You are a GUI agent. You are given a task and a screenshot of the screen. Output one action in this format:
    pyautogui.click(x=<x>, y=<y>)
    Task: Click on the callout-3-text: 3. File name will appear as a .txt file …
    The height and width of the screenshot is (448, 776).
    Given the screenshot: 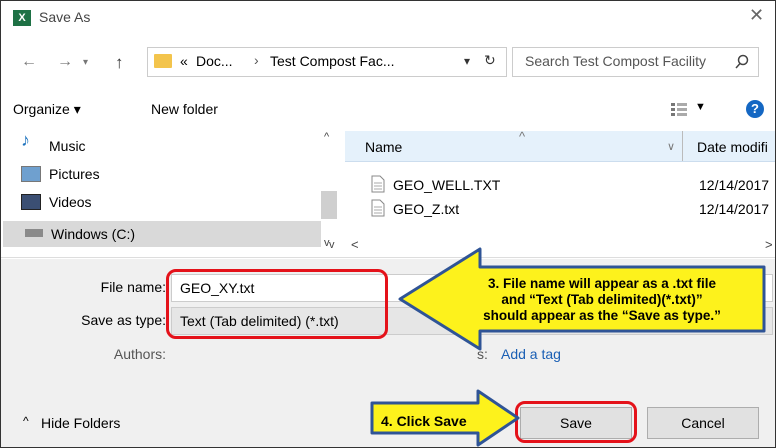 What is the action you would take?
    pyautogui.click(x=602, y=300)
    